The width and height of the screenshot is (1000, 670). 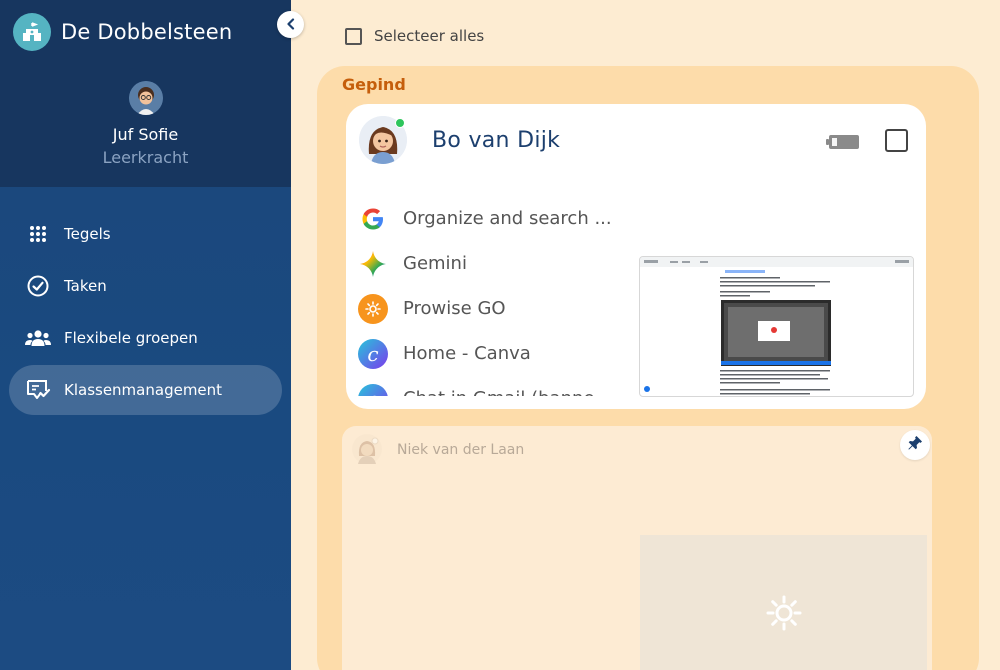 I want to click on select-all: Selecteer alles, so click(x=414, y=36).